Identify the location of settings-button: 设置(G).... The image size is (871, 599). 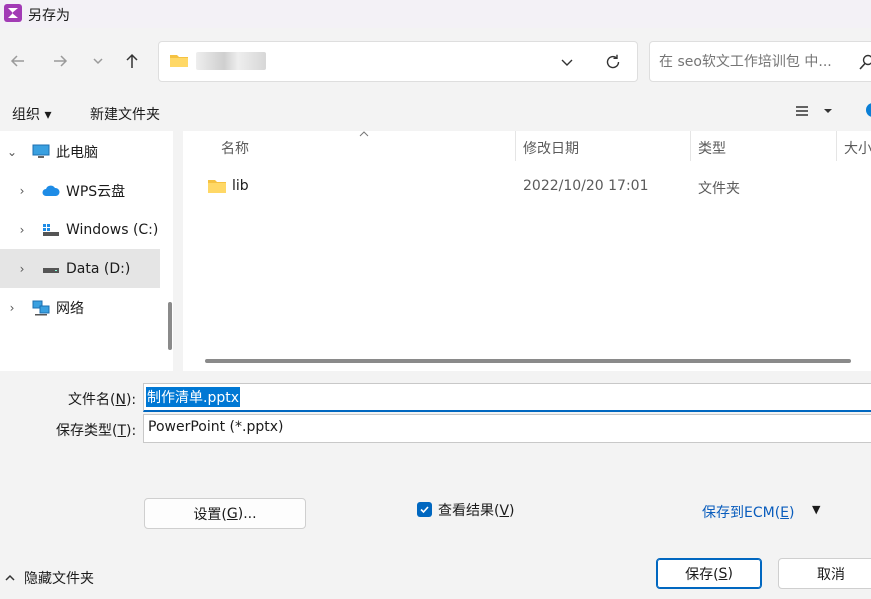
(225, 513).